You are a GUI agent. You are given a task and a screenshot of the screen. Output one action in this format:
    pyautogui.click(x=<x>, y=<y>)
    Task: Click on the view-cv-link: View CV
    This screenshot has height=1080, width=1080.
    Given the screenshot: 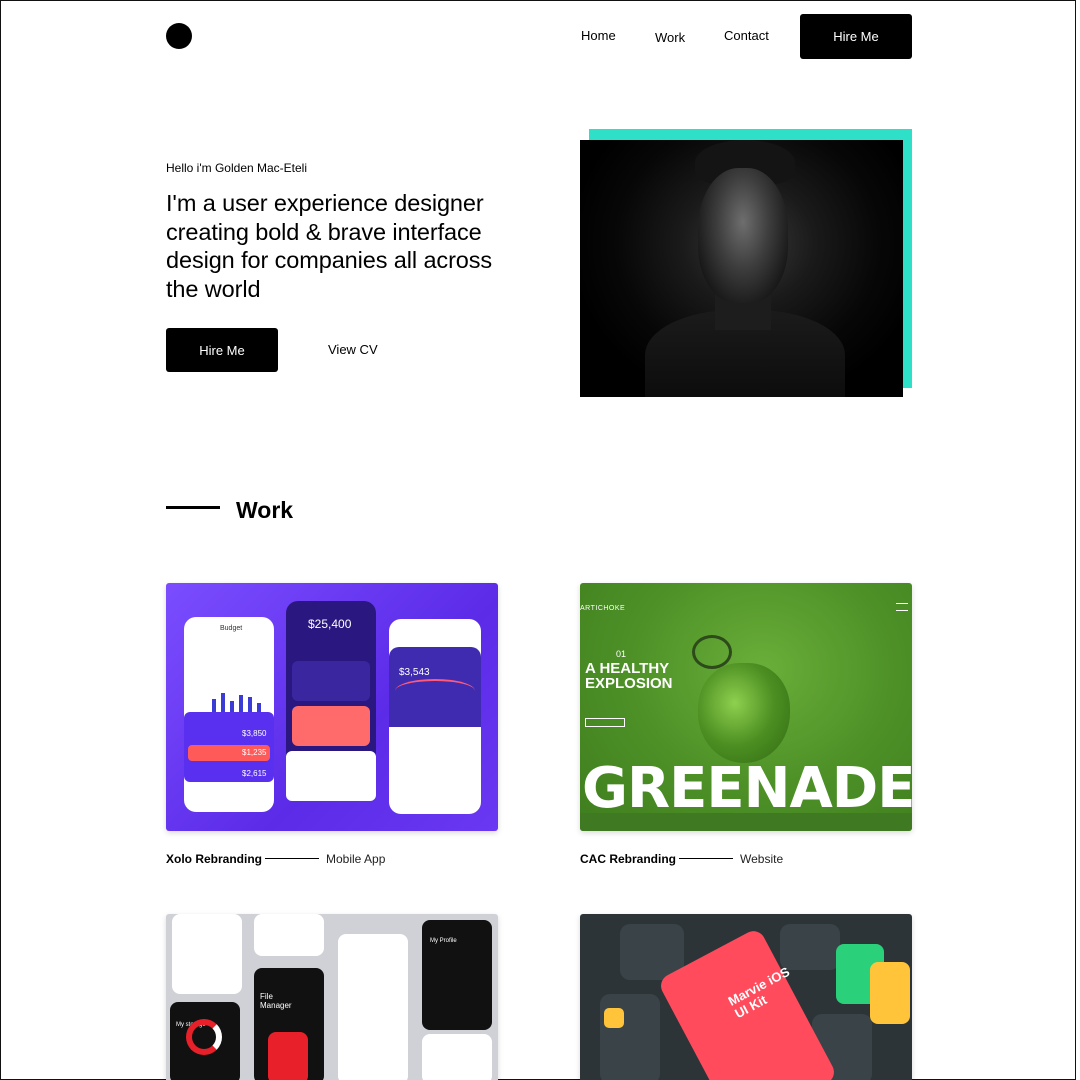 What is the action you would take?
    pyautogui.click(x=353, y=349)
    